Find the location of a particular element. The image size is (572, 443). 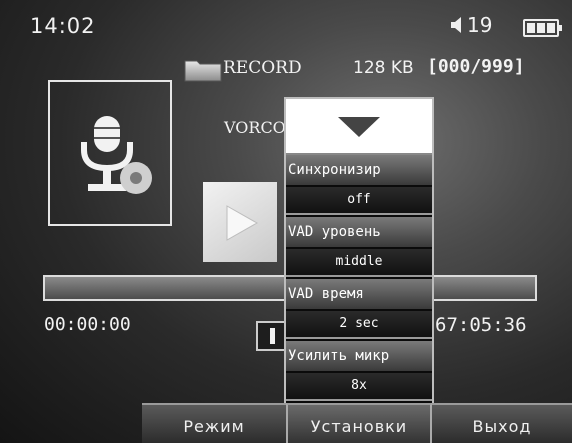

option-value: off is located at coordinates (359, 200).